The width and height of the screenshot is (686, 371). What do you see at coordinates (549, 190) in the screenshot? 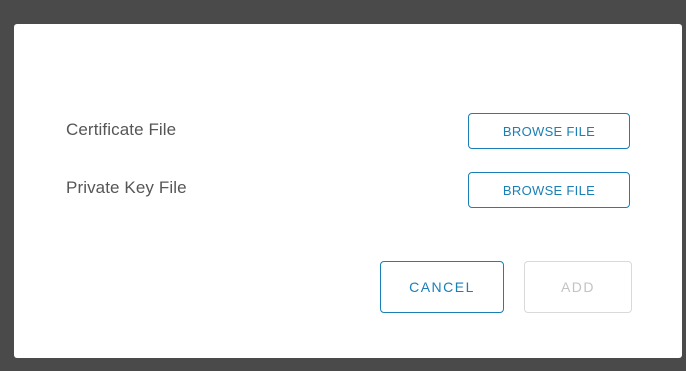
I see `browse-private-key-file-button: BROWSE FILE` at bounding box center [549, 190].